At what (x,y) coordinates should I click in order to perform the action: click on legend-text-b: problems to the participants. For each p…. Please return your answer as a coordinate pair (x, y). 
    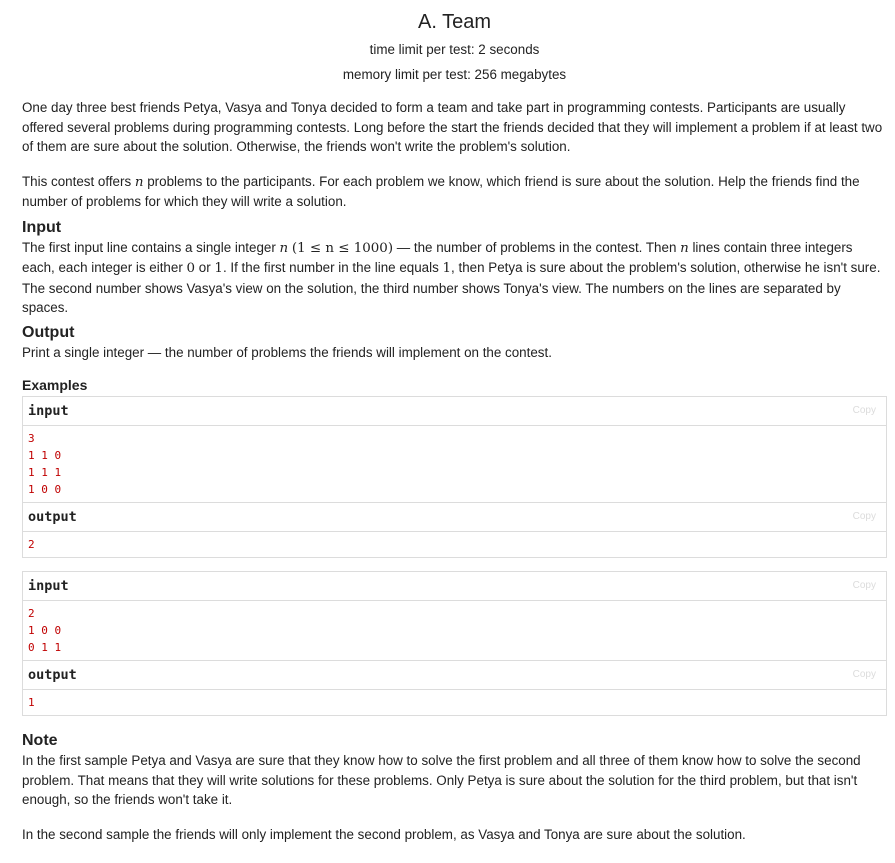
    Looking at the image, I should click on (441, 191).